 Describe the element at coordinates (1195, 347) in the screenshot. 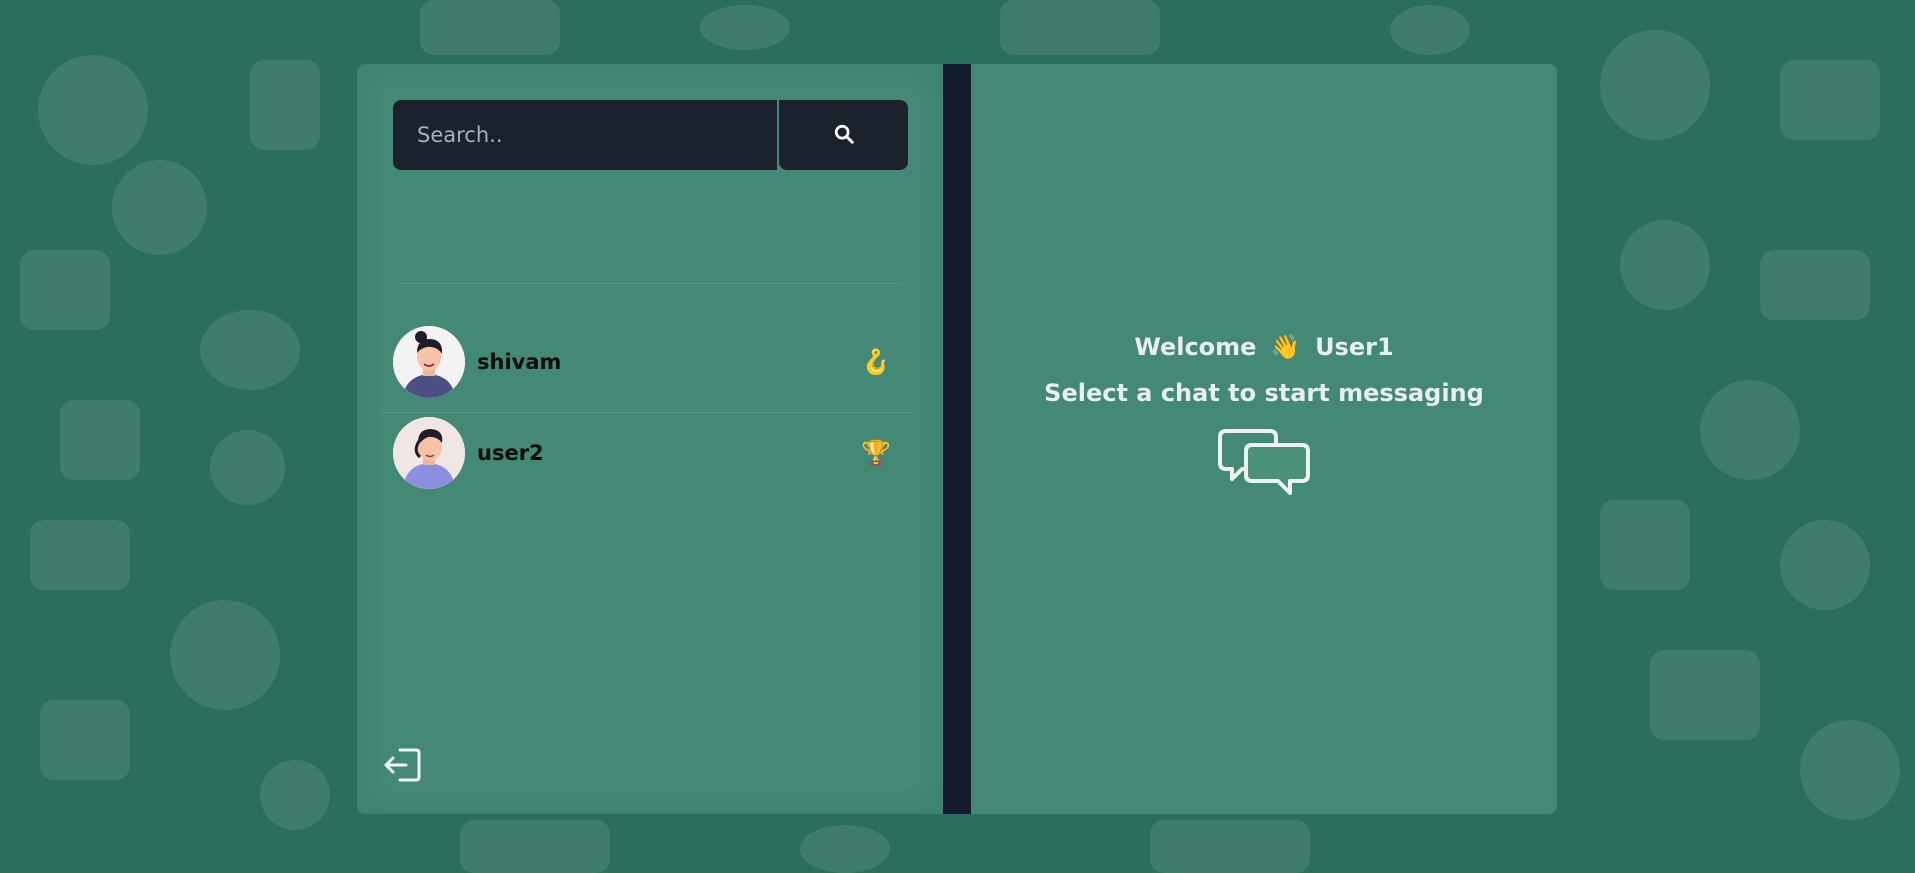

I see `welcome-greeting: Welcome` at that location.